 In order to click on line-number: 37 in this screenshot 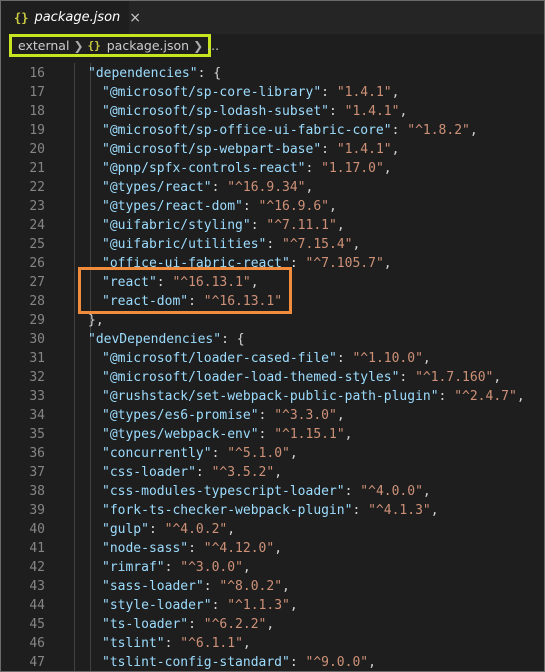, I will do `click(37, 472)`.